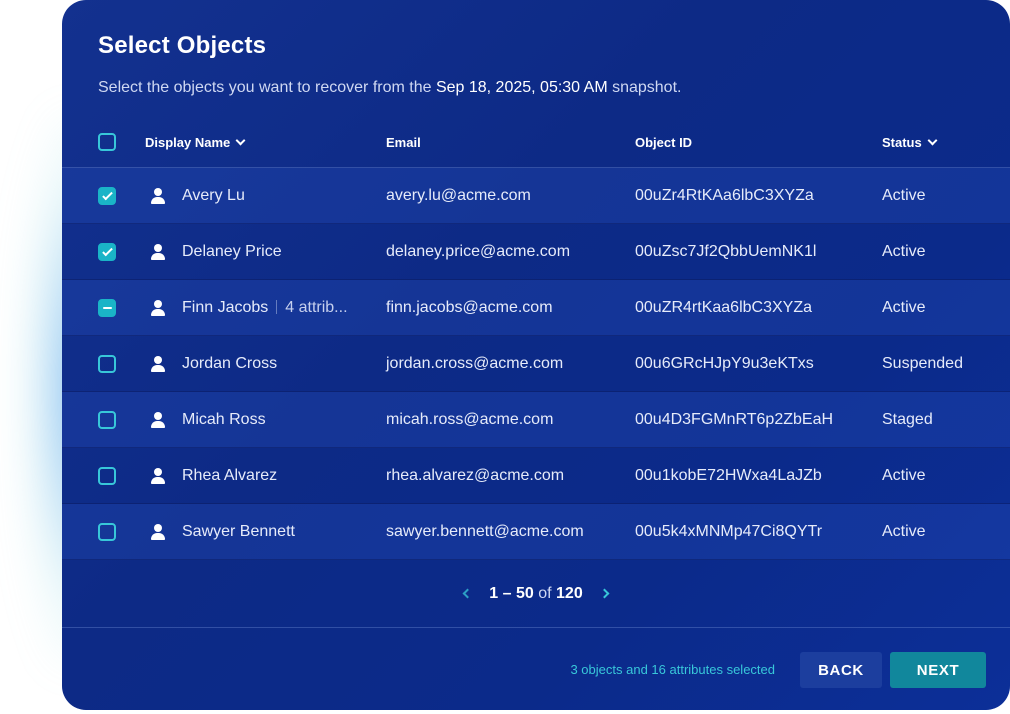  Describe the element at coordinates (182, 45) in the screenshot. I see `dialog-title: Select Objects` at that location.